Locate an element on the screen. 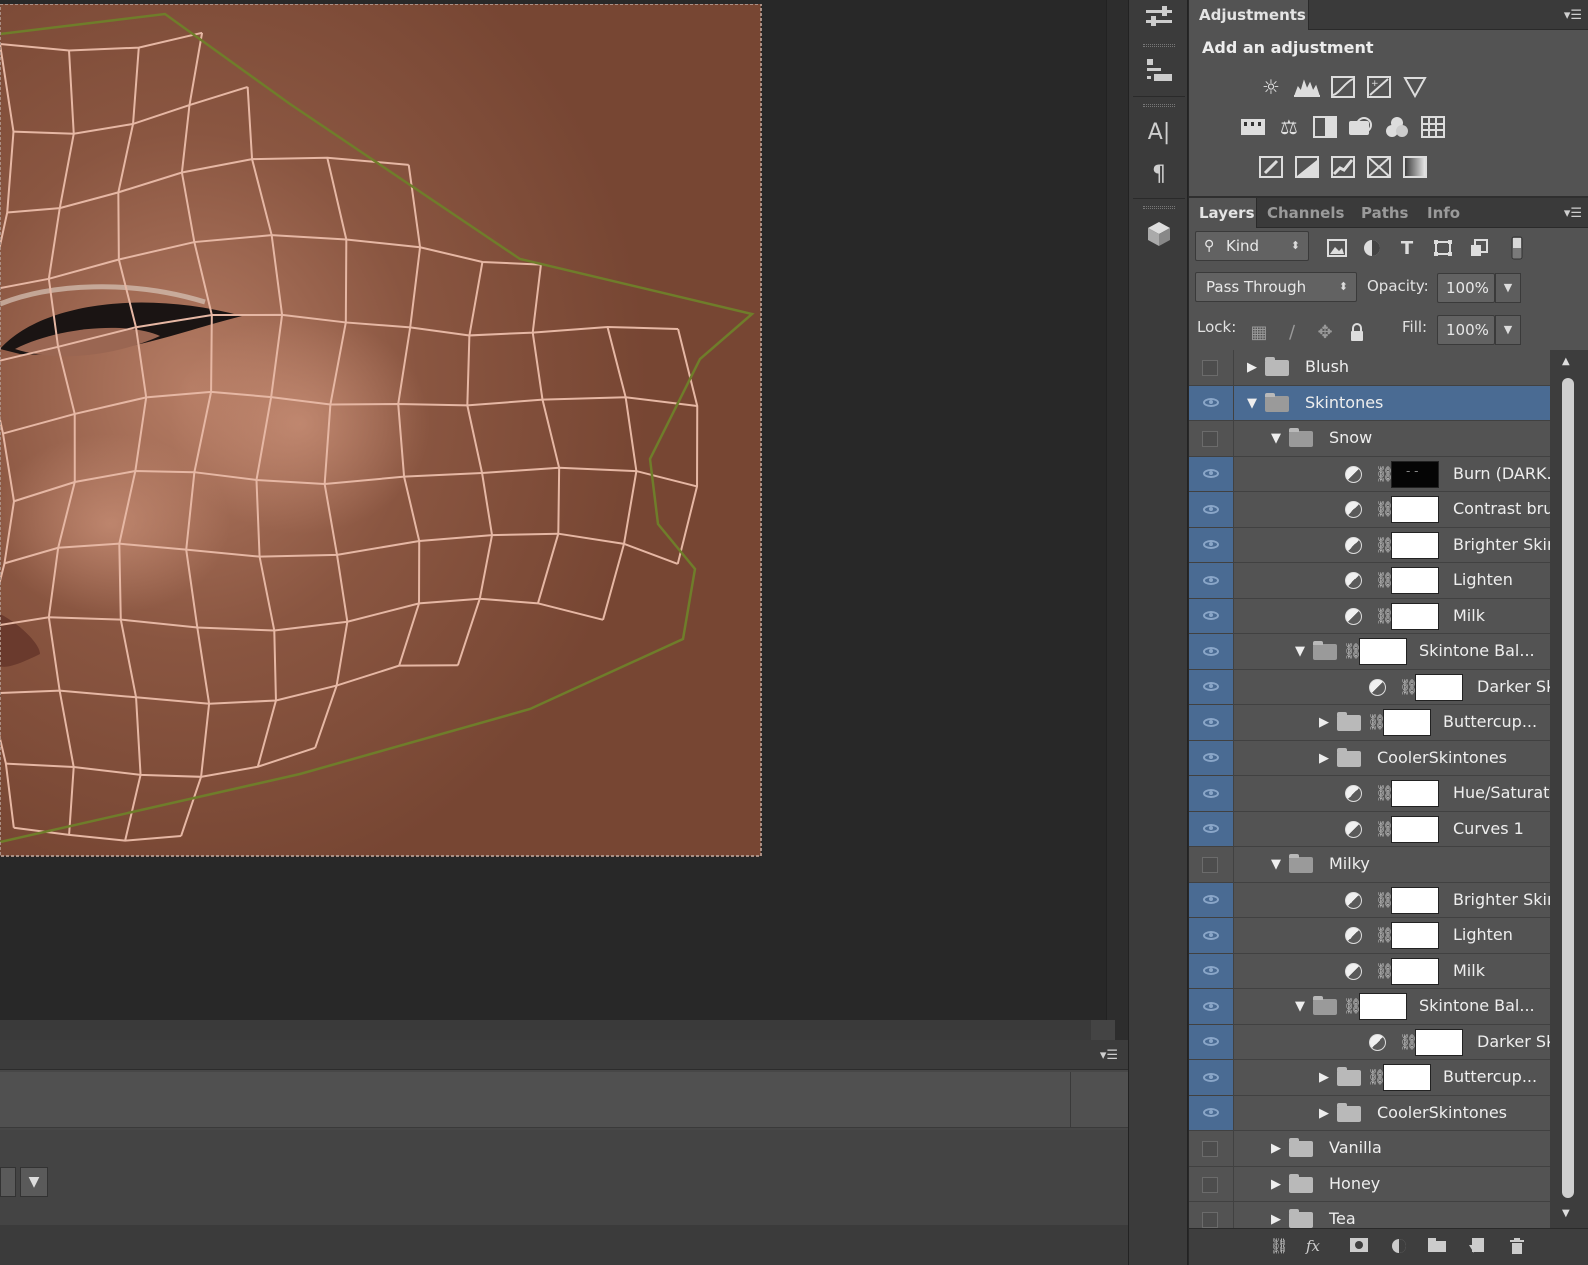  exposure-icon: + is located at coordinates (1379, 87).